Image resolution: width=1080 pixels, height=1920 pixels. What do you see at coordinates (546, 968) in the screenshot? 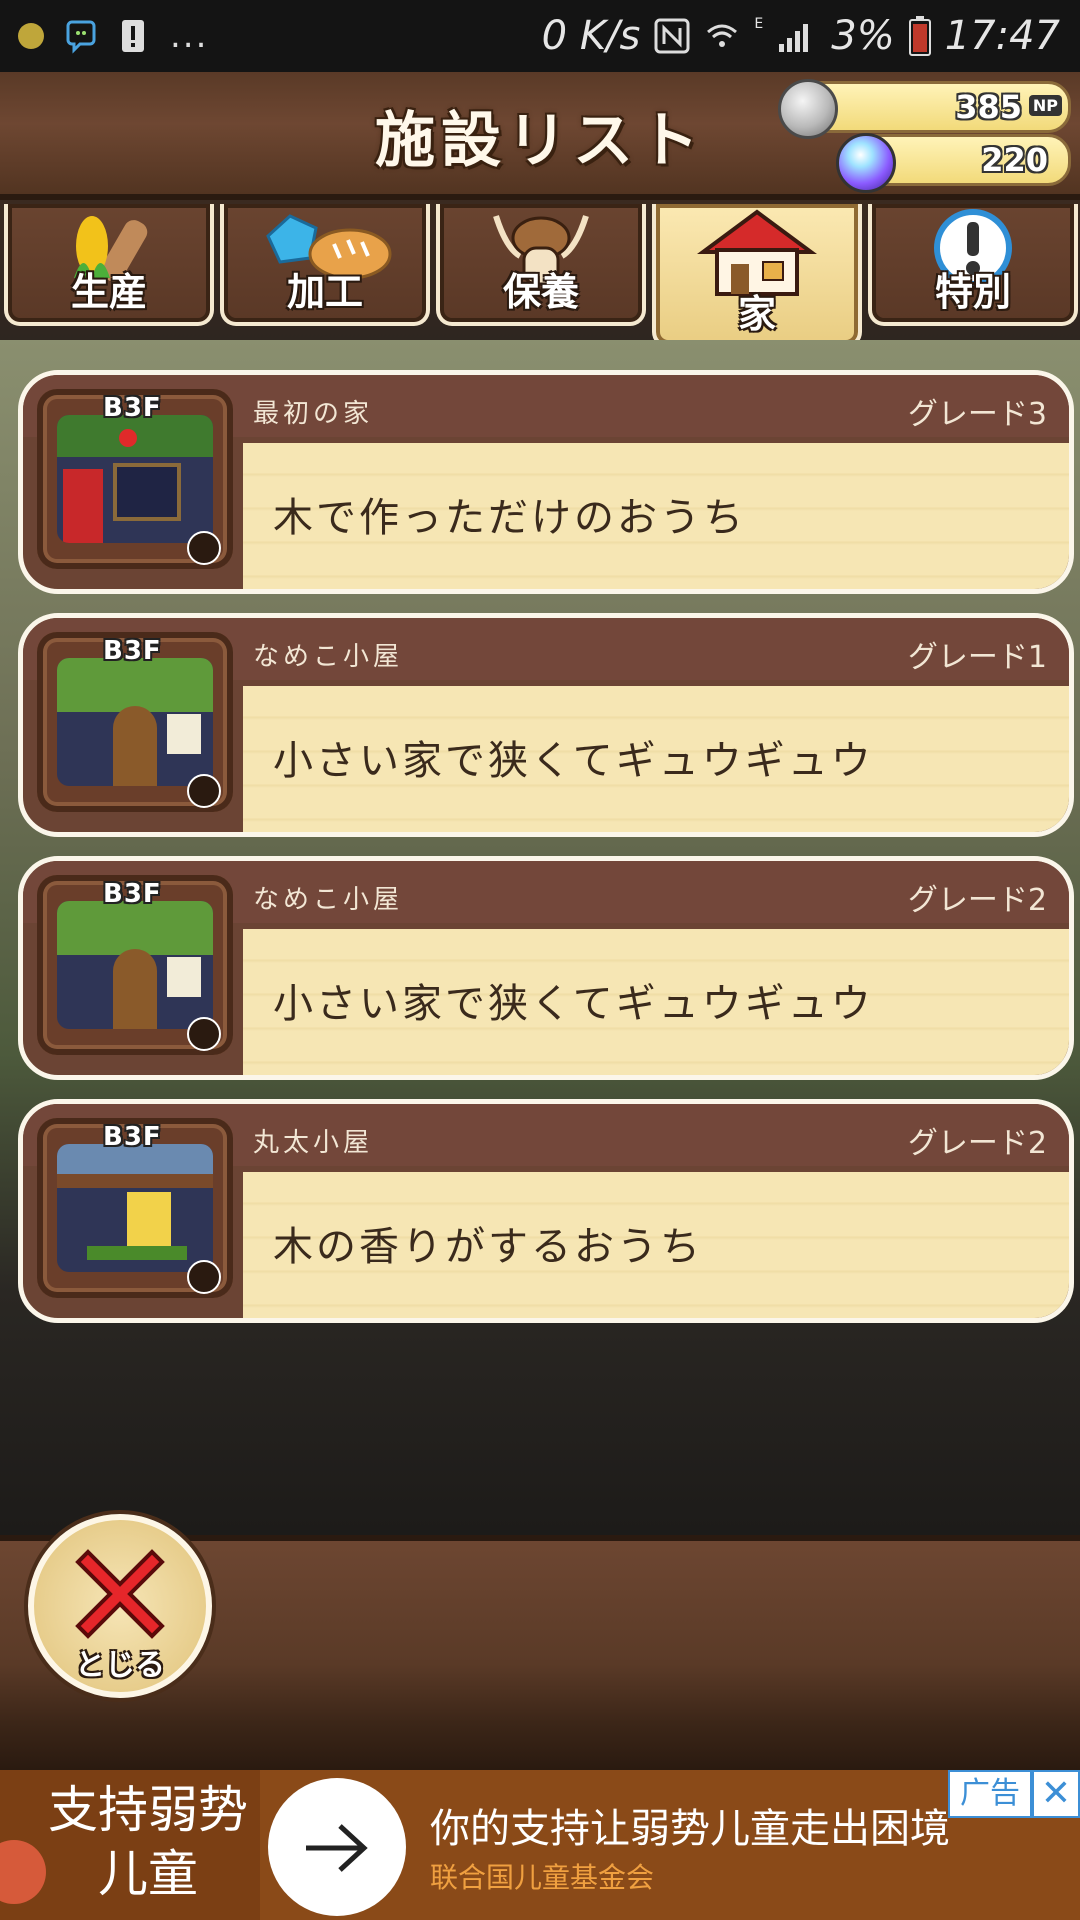
I see `facility-item: B3F なめこ小屋 グレード2 小さい家で狭くてギュウギュウ` at bounding box center [546, 968].